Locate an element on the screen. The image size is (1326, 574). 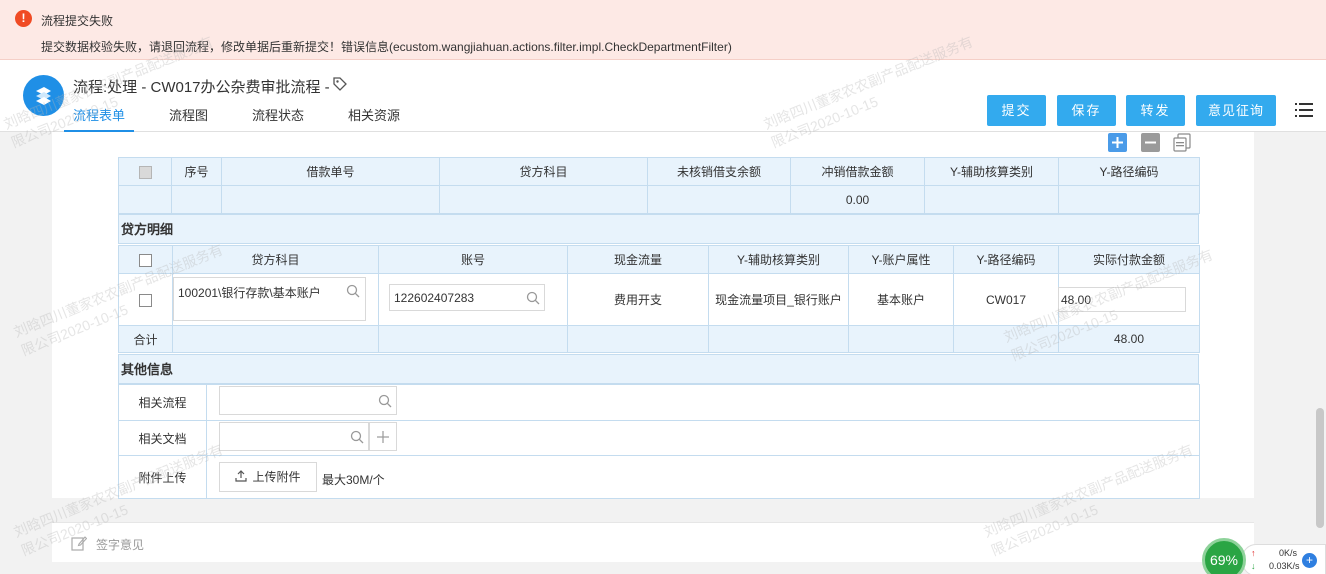
opinion-button: 意见征询 is located at coordinates (1236, 110).